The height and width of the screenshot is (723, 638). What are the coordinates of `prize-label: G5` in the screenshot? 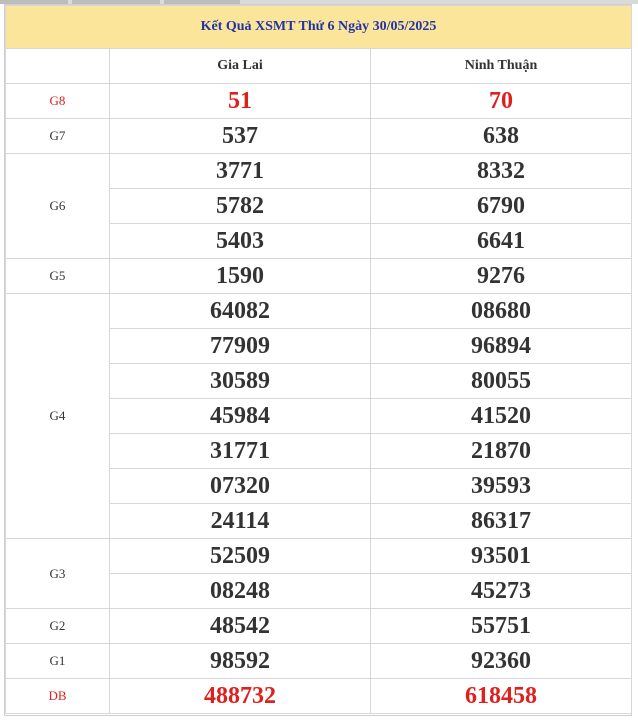 It's located at (57, 276).